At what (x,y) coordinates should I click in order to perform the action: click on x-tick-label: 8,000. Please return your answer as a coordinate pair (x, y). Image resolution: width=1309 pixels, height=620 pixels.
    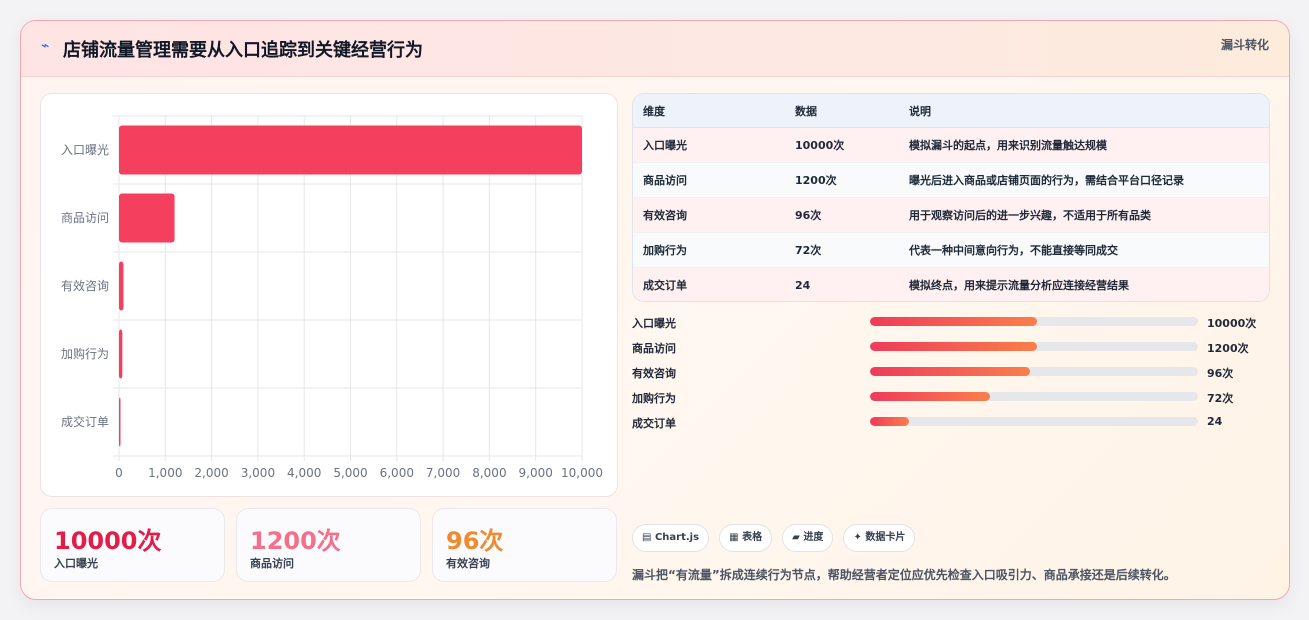
    Looking at the image, I should click on (489, 473).